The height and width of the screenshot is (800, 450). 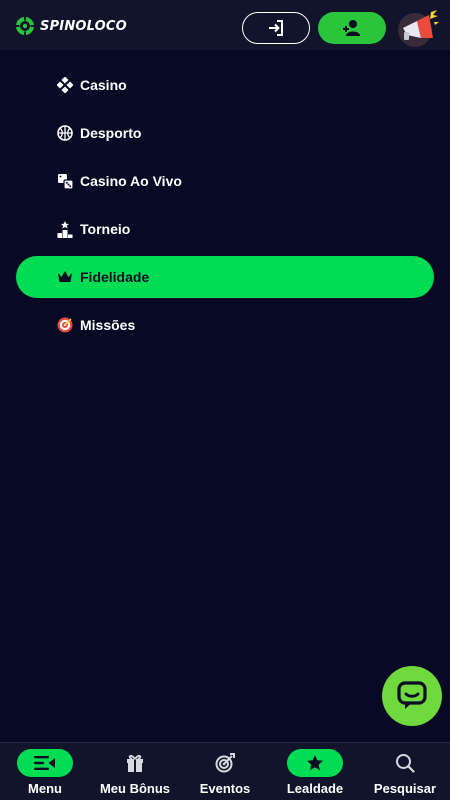 I want to click on register-button, so click(x=352, y=28).